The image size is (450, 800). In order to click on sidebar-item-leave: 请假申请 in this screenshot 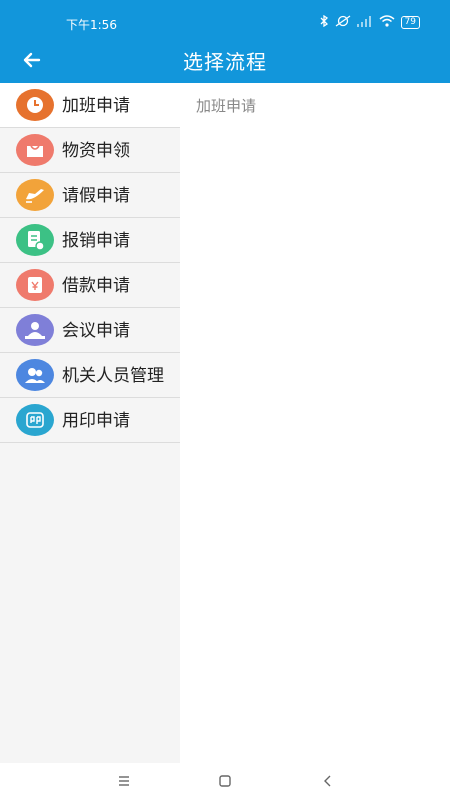, I will do `click(90, 195)`.